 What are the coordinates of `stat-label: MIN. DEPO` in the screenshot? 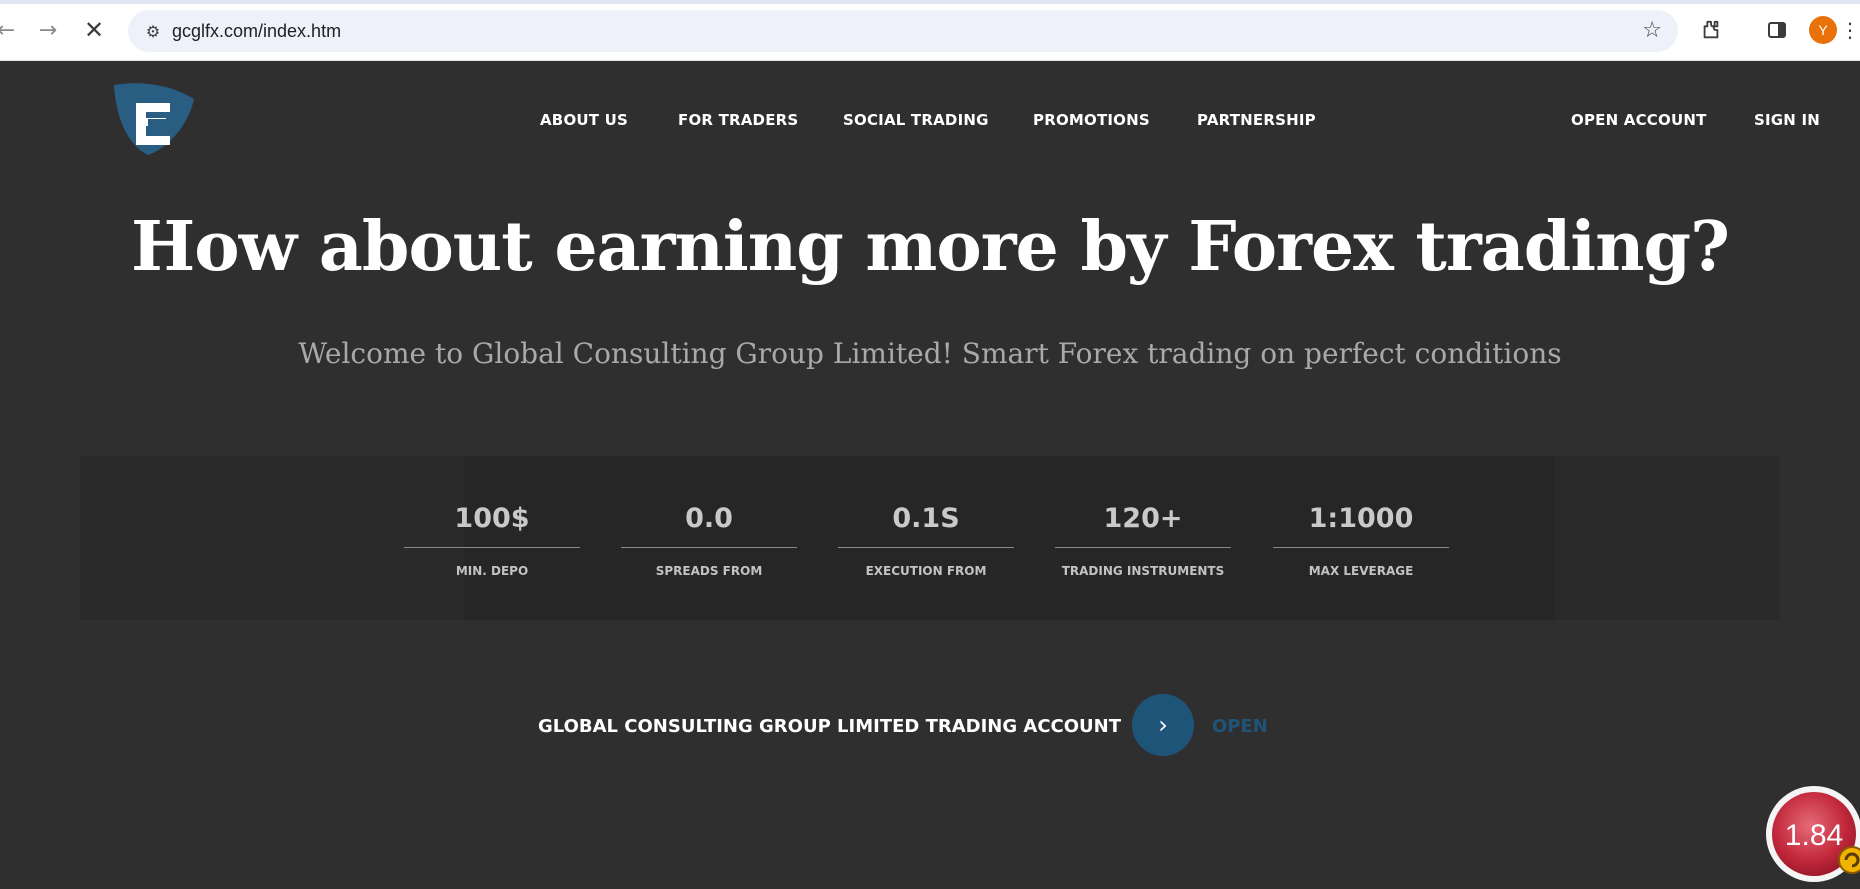 It's located at (492, 571).